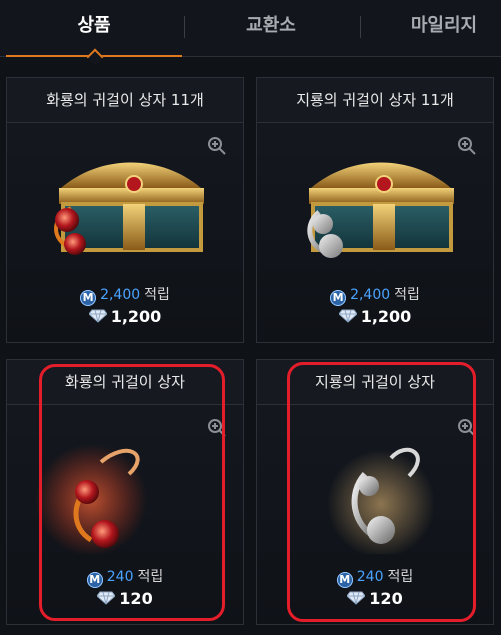  I want to click on tab-label: 교환소, so click(271, 25).